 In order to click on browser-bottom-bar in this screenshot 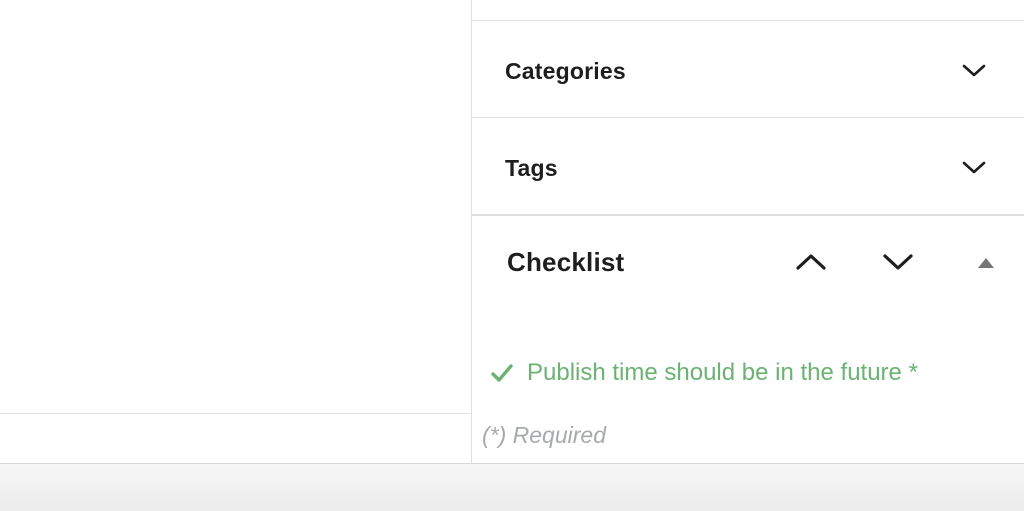, I will do `click(512, 487)`.